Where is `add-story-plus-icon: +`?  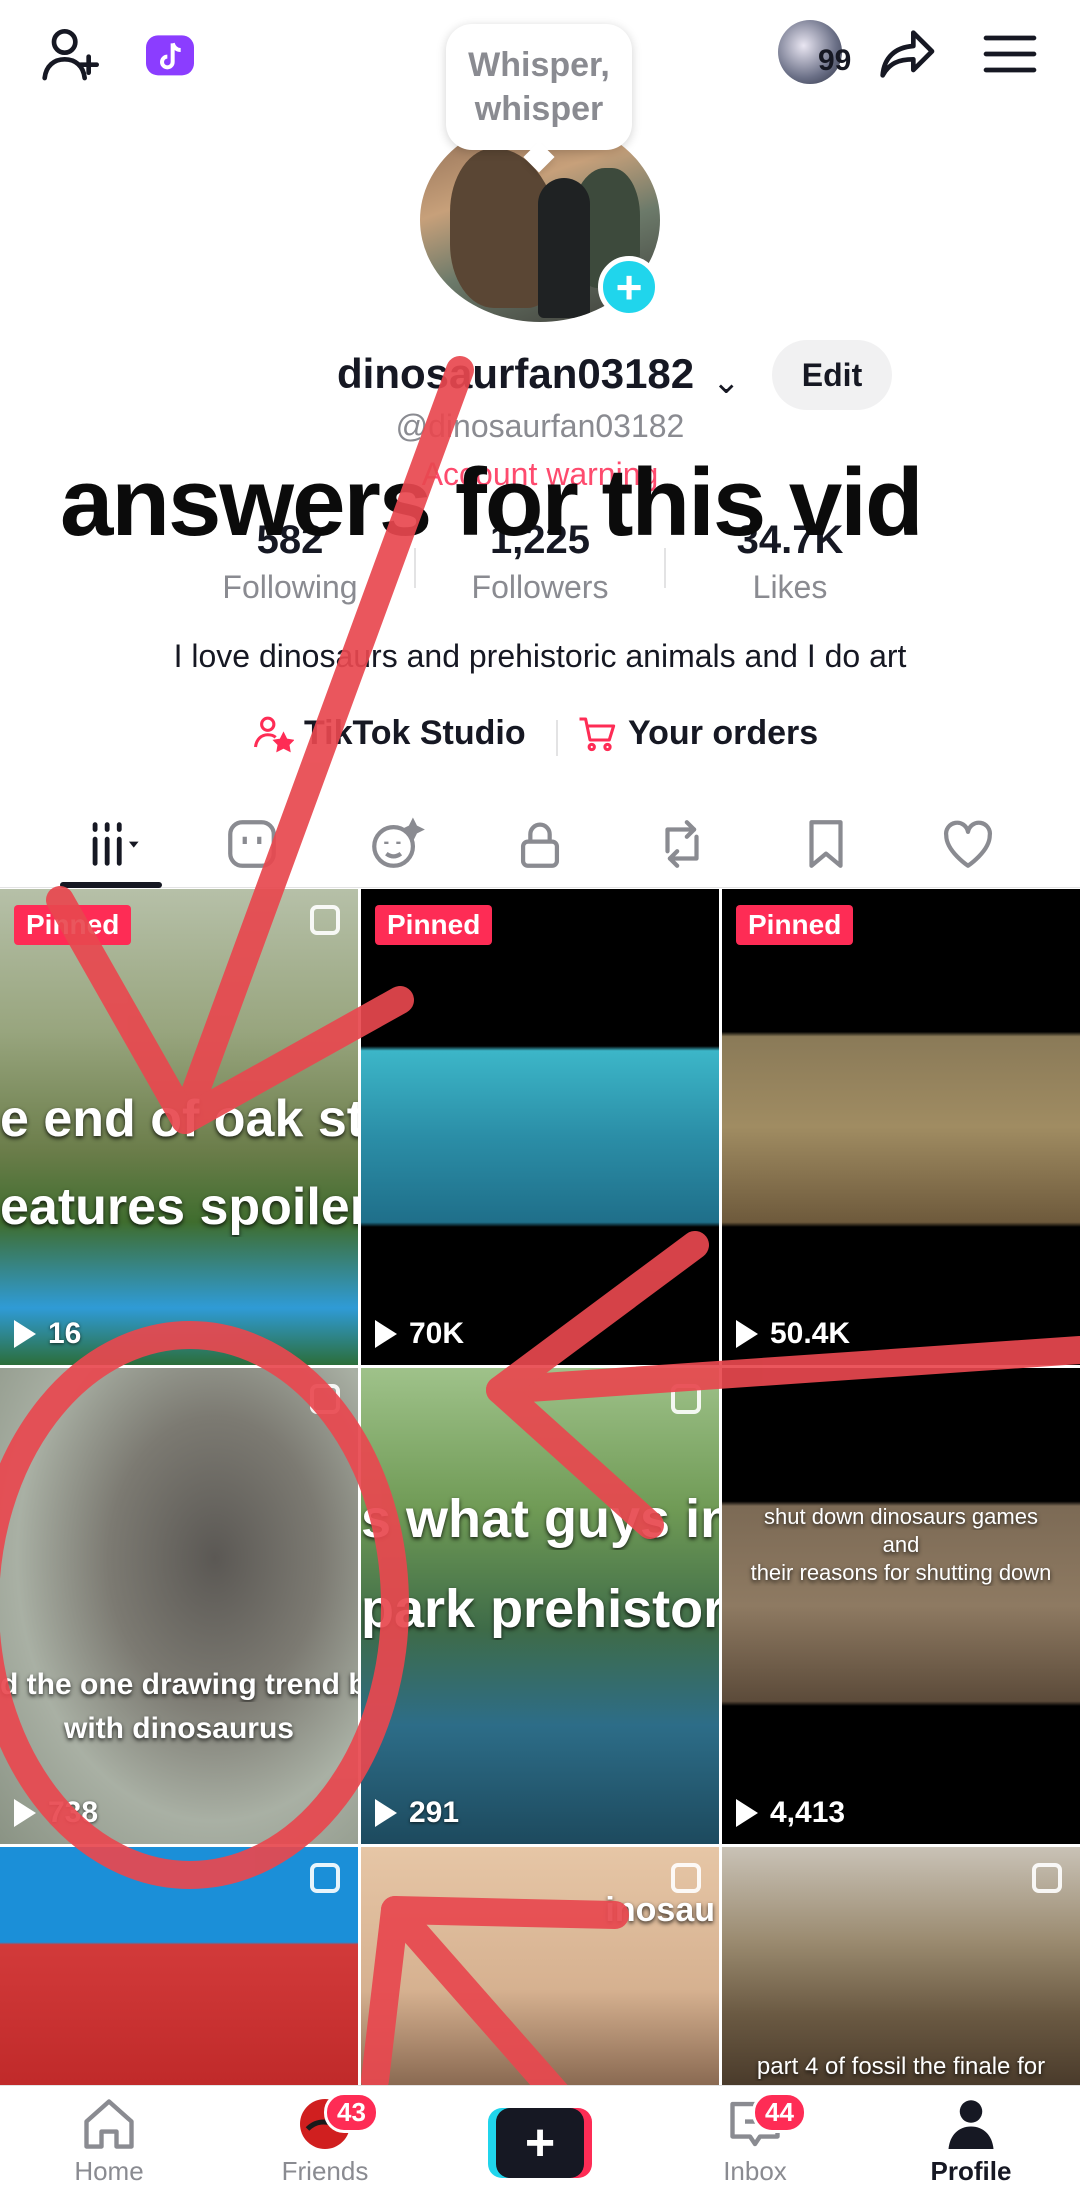 add-story-plus-icon: + is located at coordinates (629, 287).